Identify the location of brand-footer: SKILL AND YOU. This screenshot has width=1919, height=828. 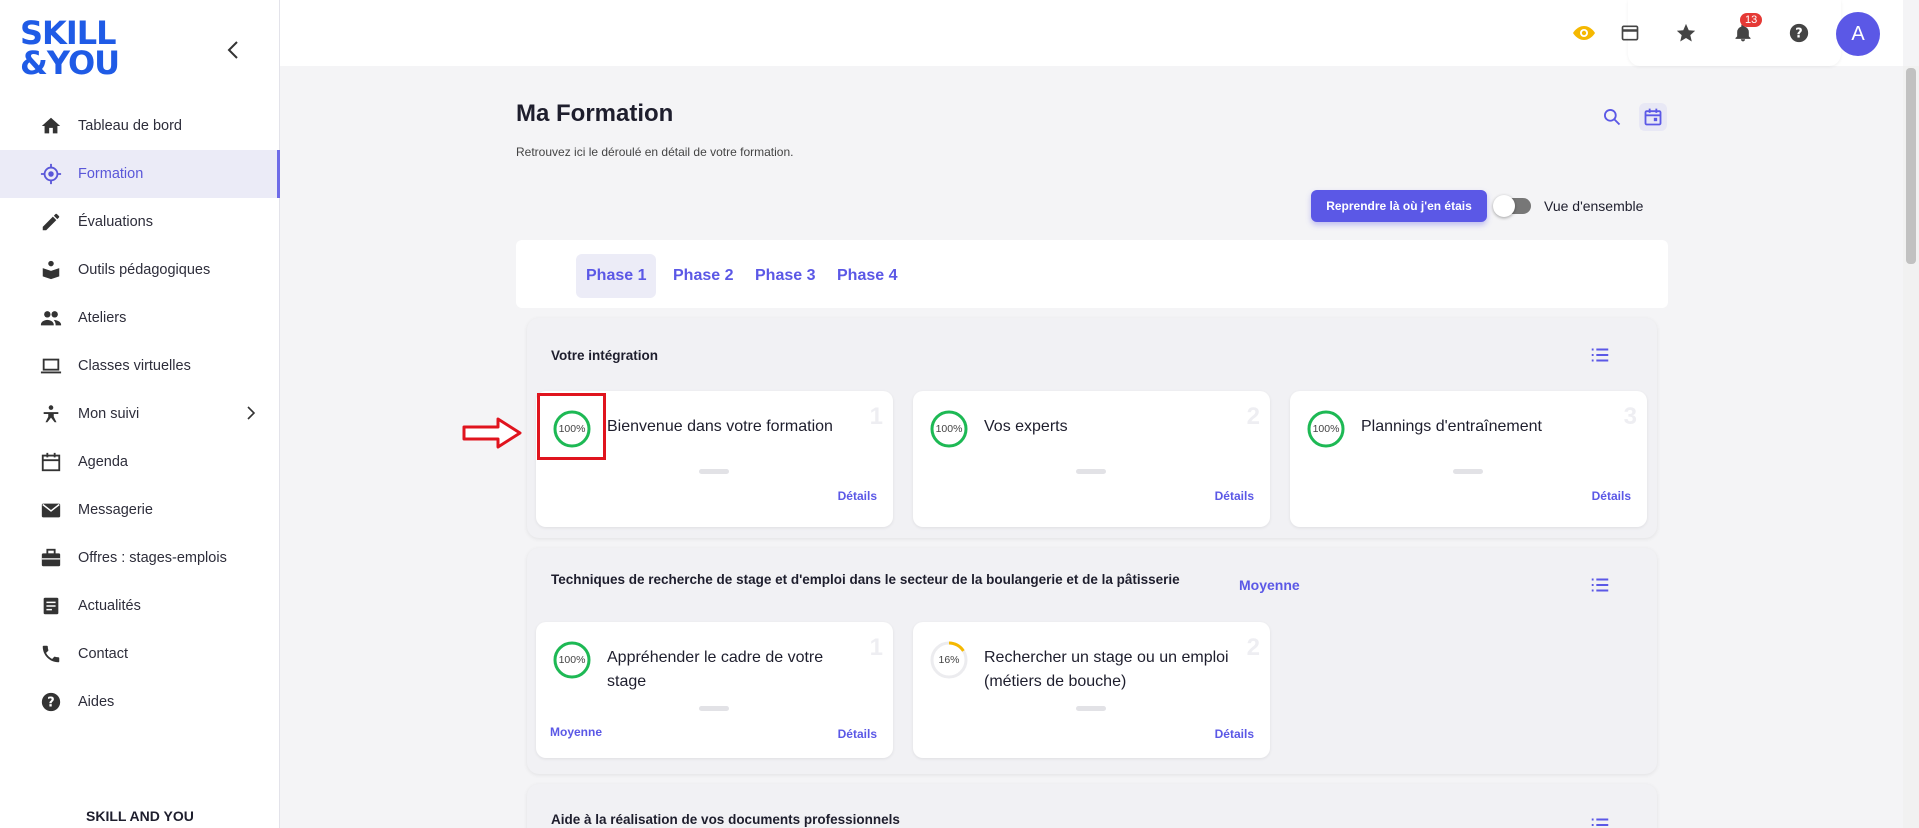
(140, 816).